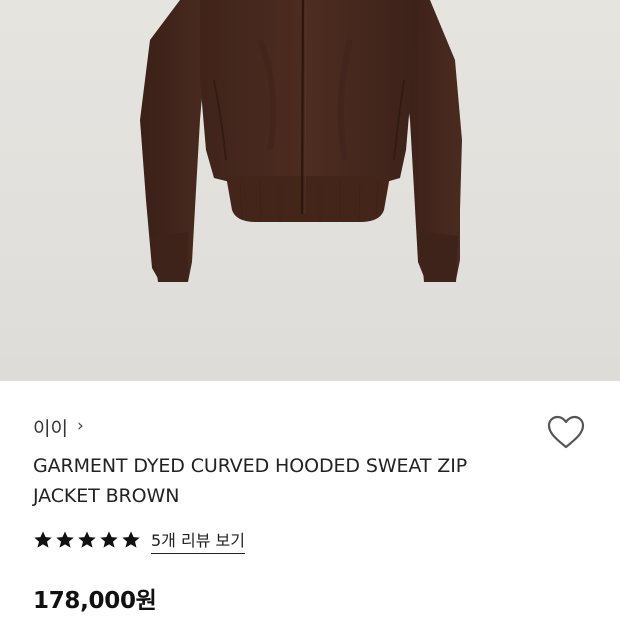  What do you see at coordinates (310, 91) in the screenshot?
I see `jacket-body` at bounding box center [310, 91].